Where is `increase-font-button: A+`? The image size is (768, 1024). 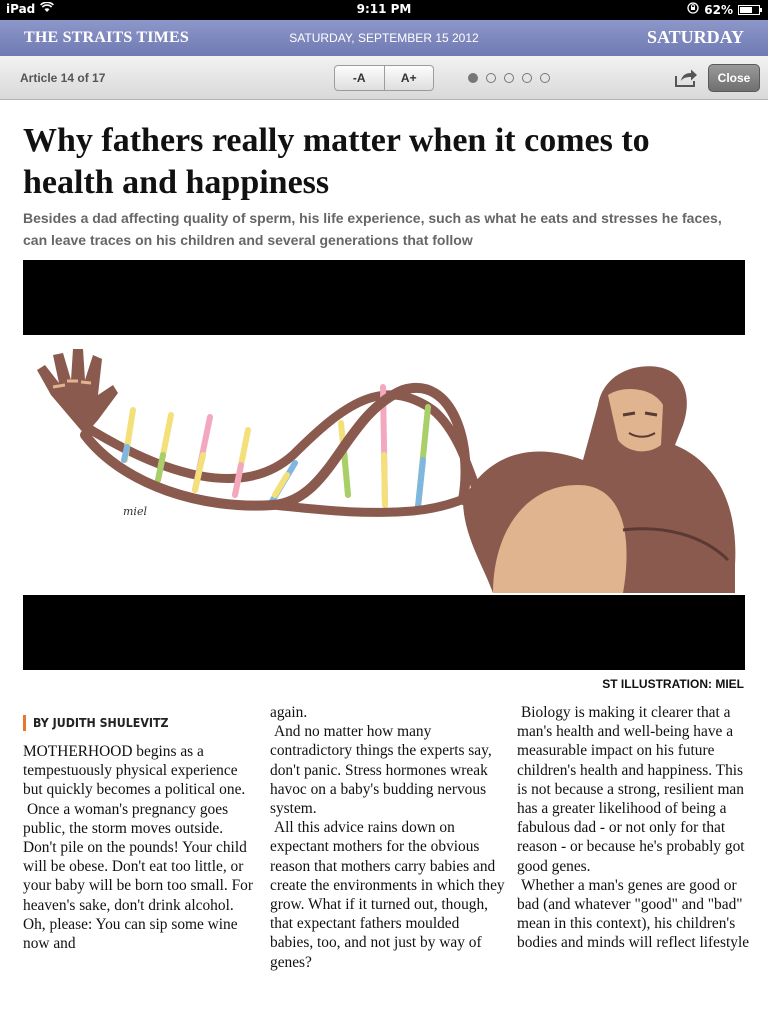 increase-font-button: A+ is located at coordinates (408, 78).